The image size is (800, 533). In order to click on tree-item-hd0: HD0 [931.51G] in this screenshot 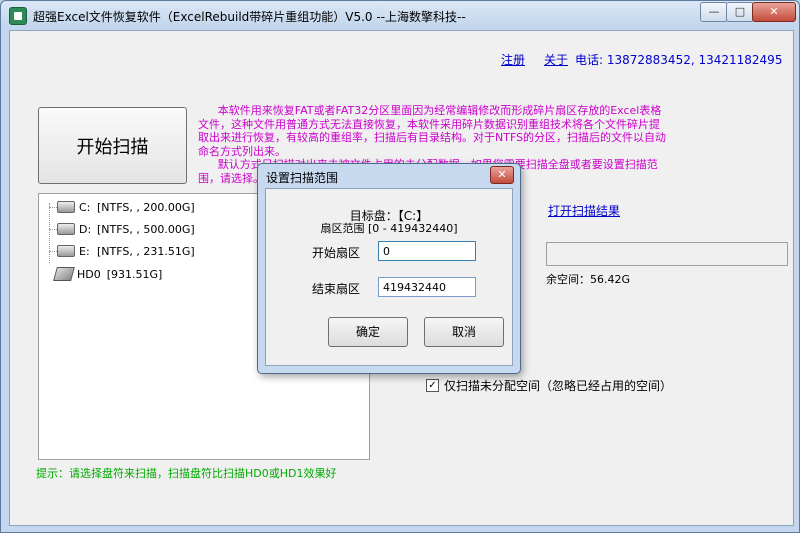, I will do `click(108, 274)`.